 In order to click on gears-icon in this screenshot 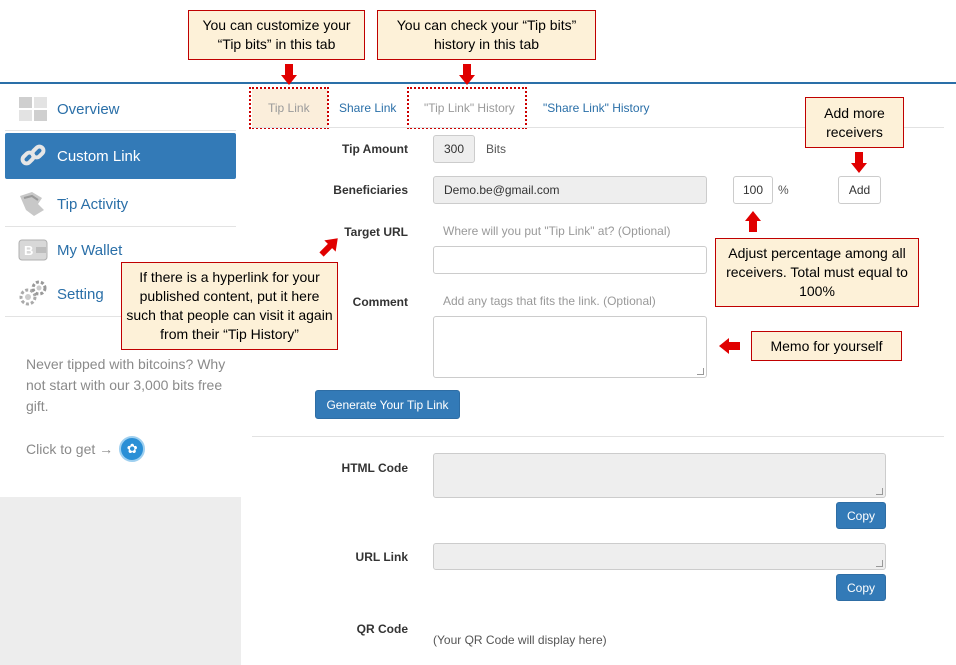, I will do `click(33, 294)`.